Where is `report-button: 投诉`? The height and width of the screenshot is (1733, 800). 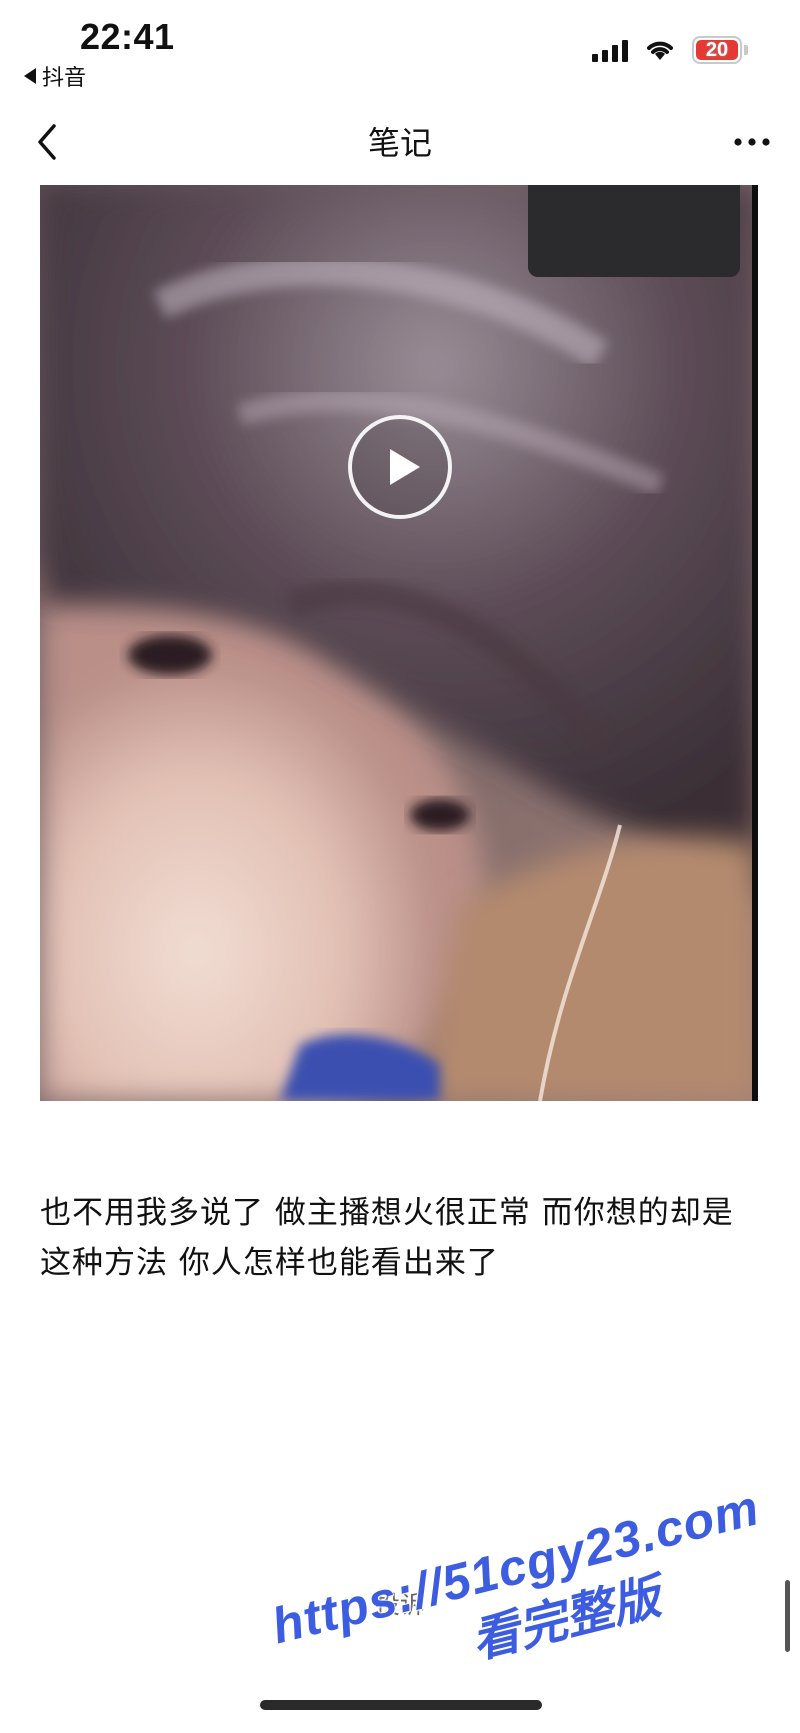 report-button: 投诉 is located at coordinates (400, 1603).